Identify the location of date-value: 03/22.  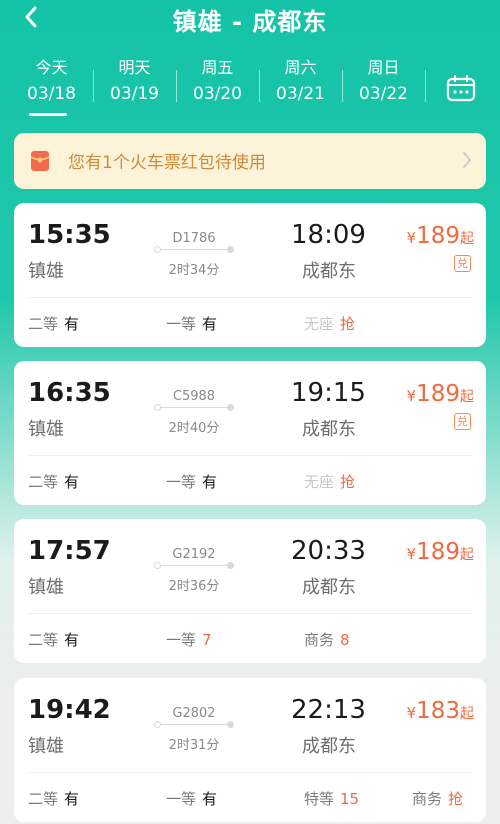
(383, 94).